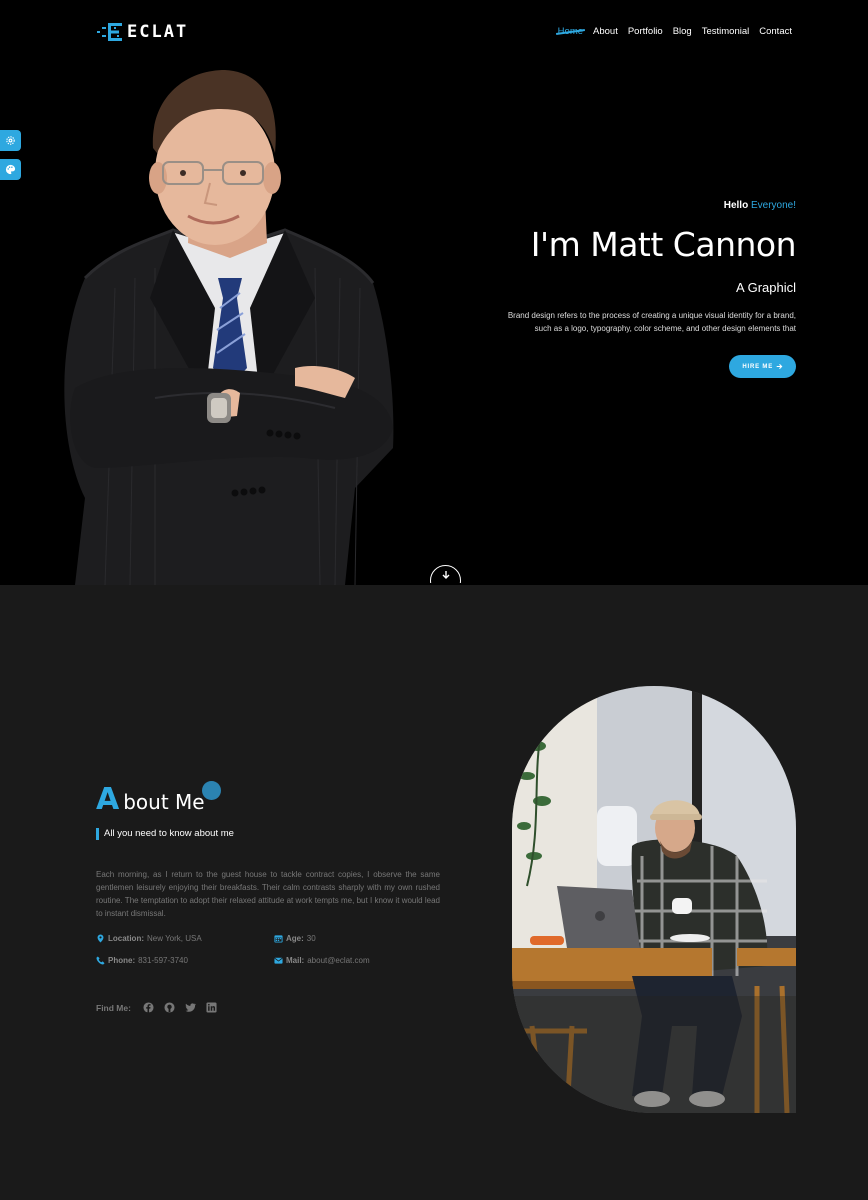 The width and height of the screenshot is (868, 1200). Describe the element at coordinates (775, 31) in the screenshot. I see `nav-contact: Contact` at that location.